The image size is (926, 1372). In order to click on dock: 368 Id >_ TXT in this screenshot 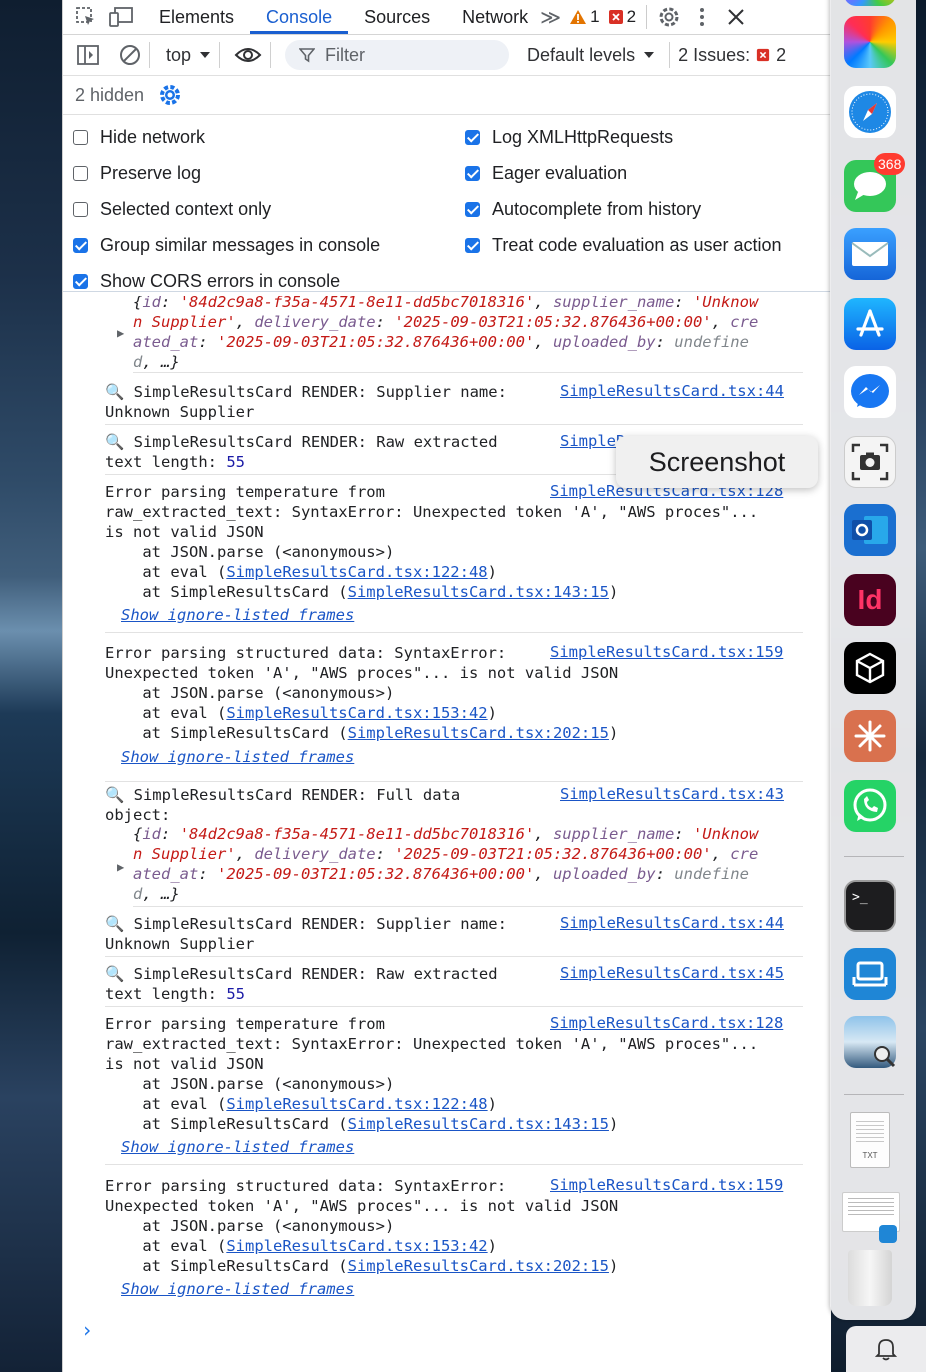, I will do `click(873, 660)`.